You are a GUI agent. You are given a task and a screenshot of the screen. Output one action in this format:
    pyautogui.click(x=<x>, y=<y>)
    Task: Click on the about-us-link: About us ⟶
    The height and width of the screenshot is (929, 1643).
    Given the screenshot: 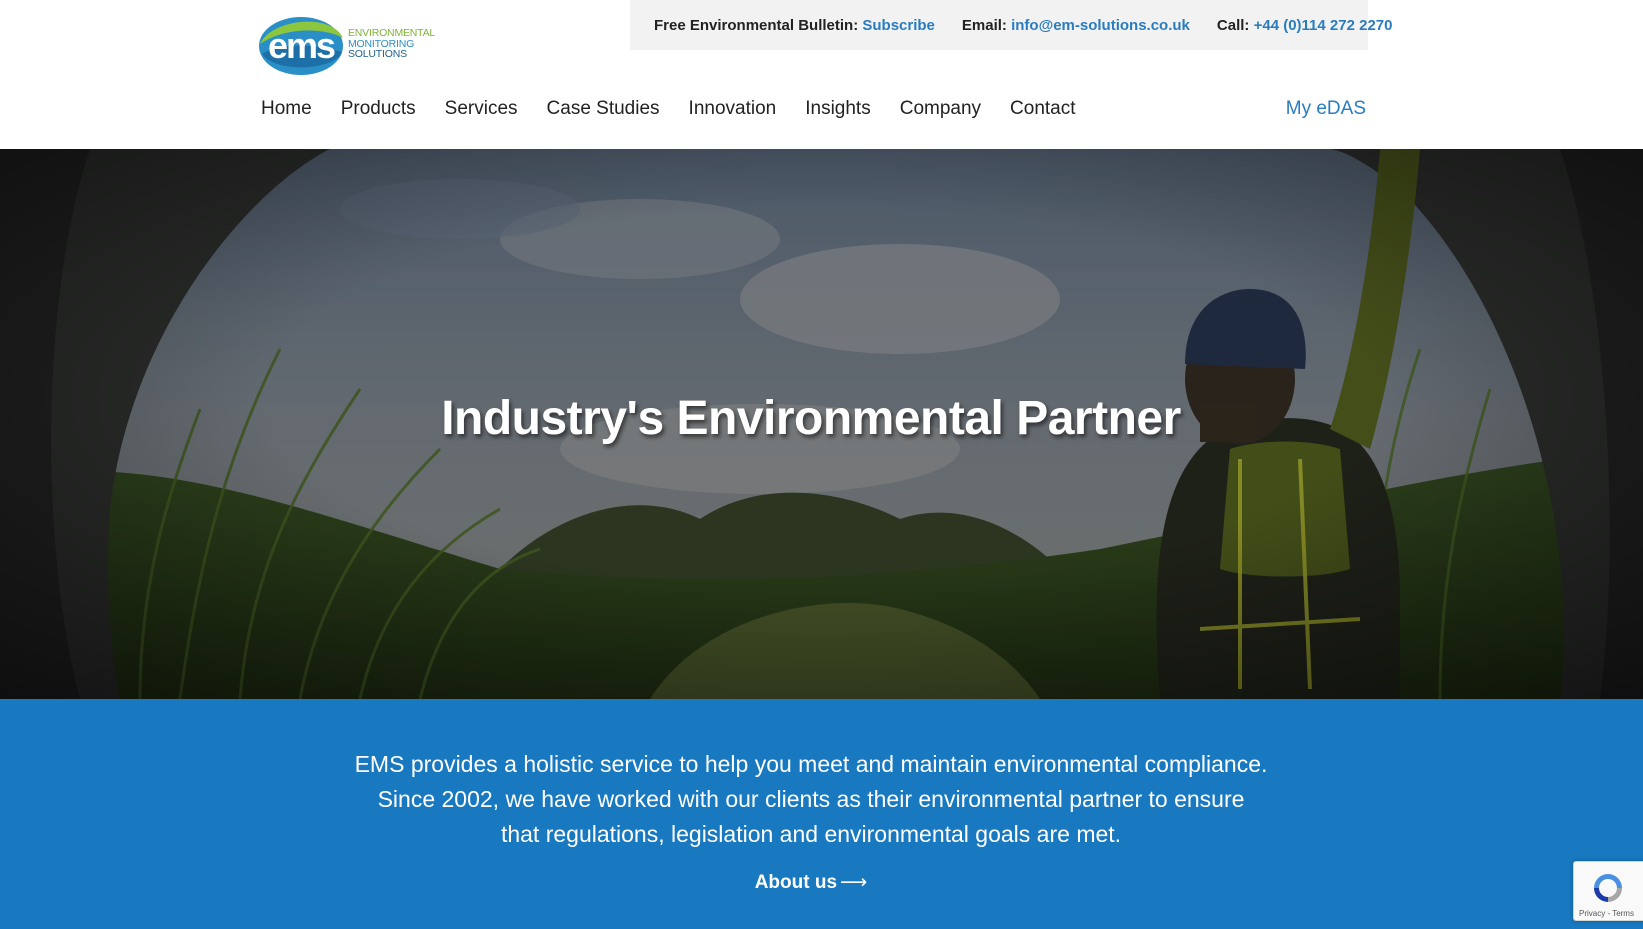 What is the action you would take?
    pyautogui.click(x=811, y=882)
    